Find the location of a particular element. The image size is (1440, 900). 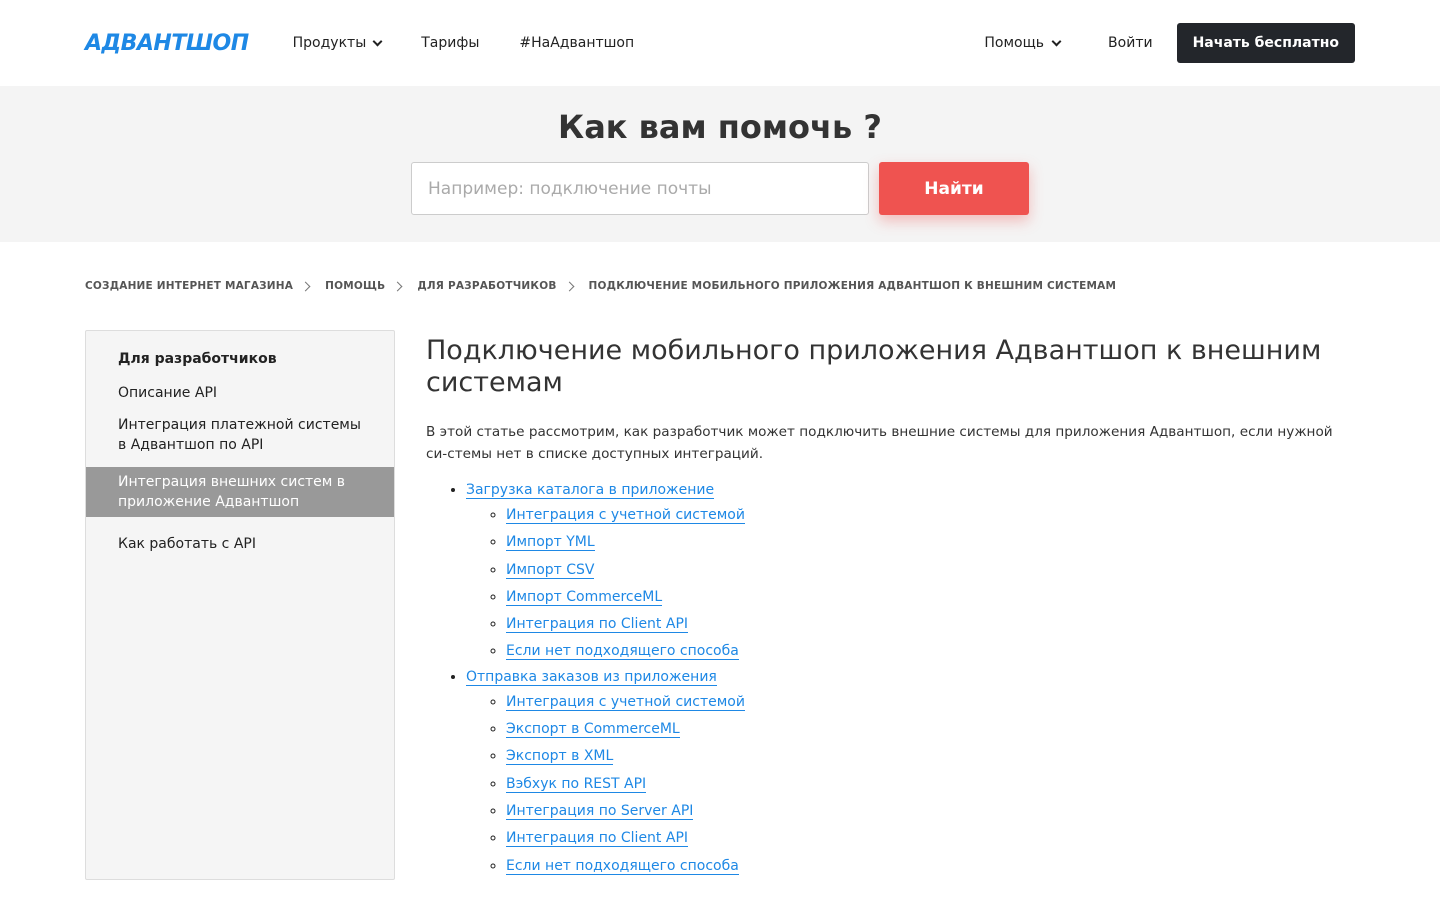

nav-na-advantshop: #НаАдвантшоп is located at coordinates (576, 43).